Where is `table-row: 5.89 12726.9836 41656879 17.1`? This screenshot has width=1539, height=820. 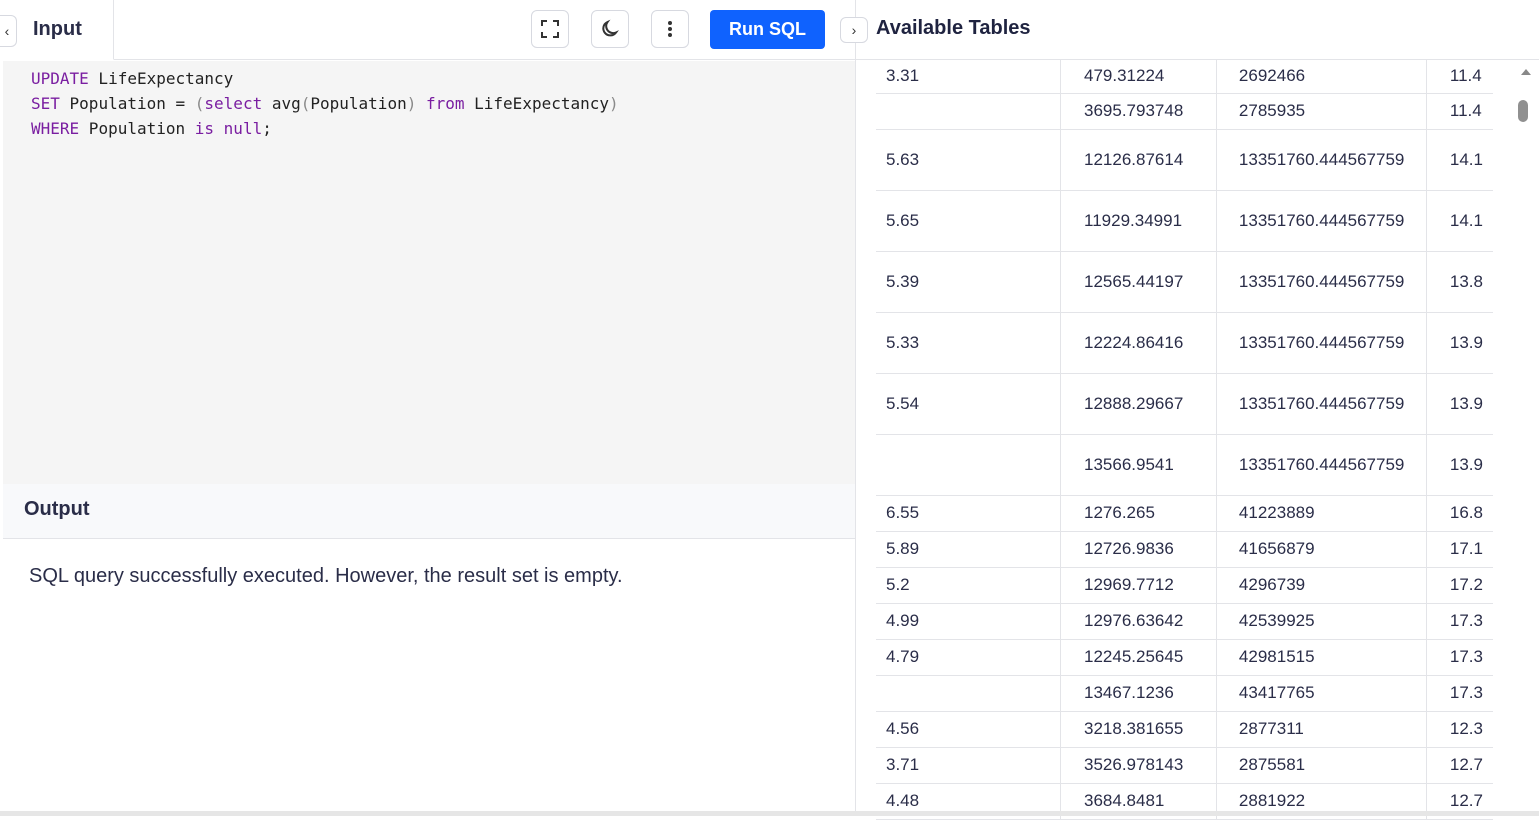 table-row: 5.89 12726.9836 41656879 17.1 is located at coordinates (1184, 549).